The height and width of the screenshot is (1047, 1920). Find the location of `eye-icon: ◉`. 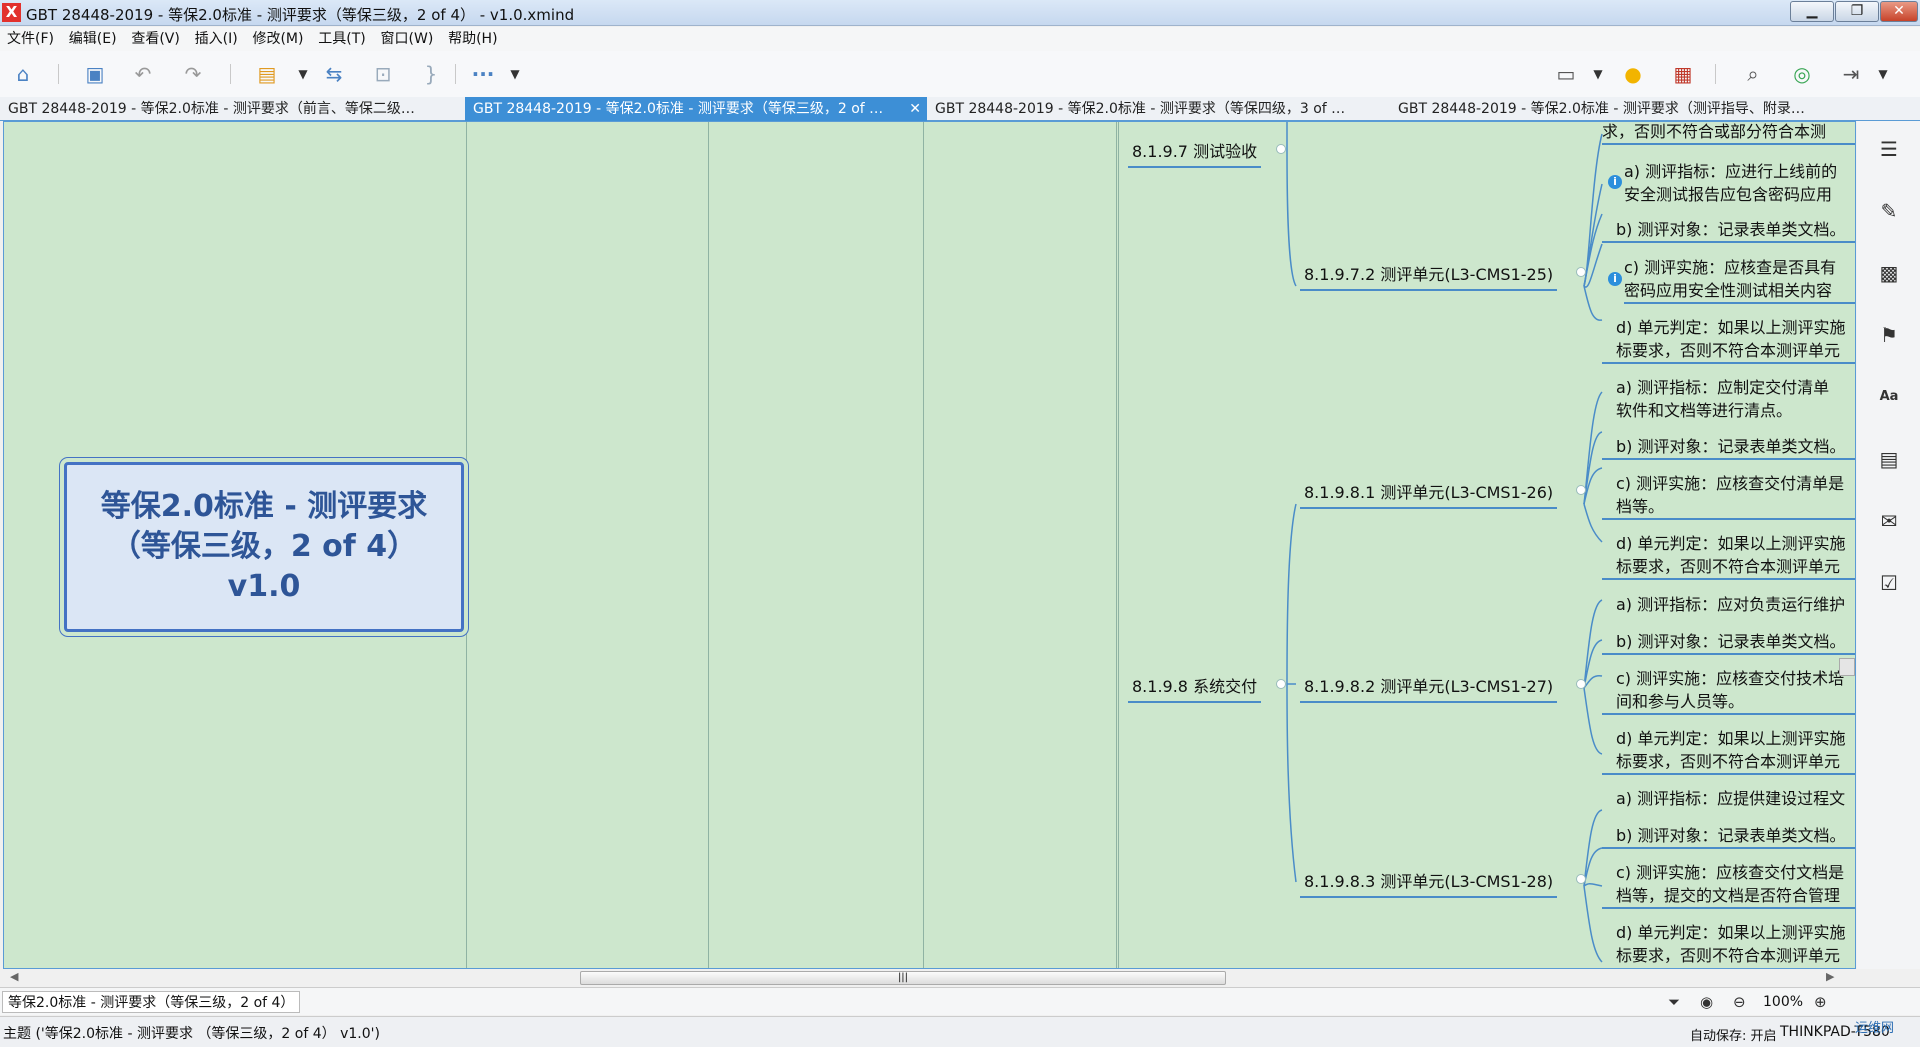

eye-icon: ◉ is located at coordinates (1706, 1002).